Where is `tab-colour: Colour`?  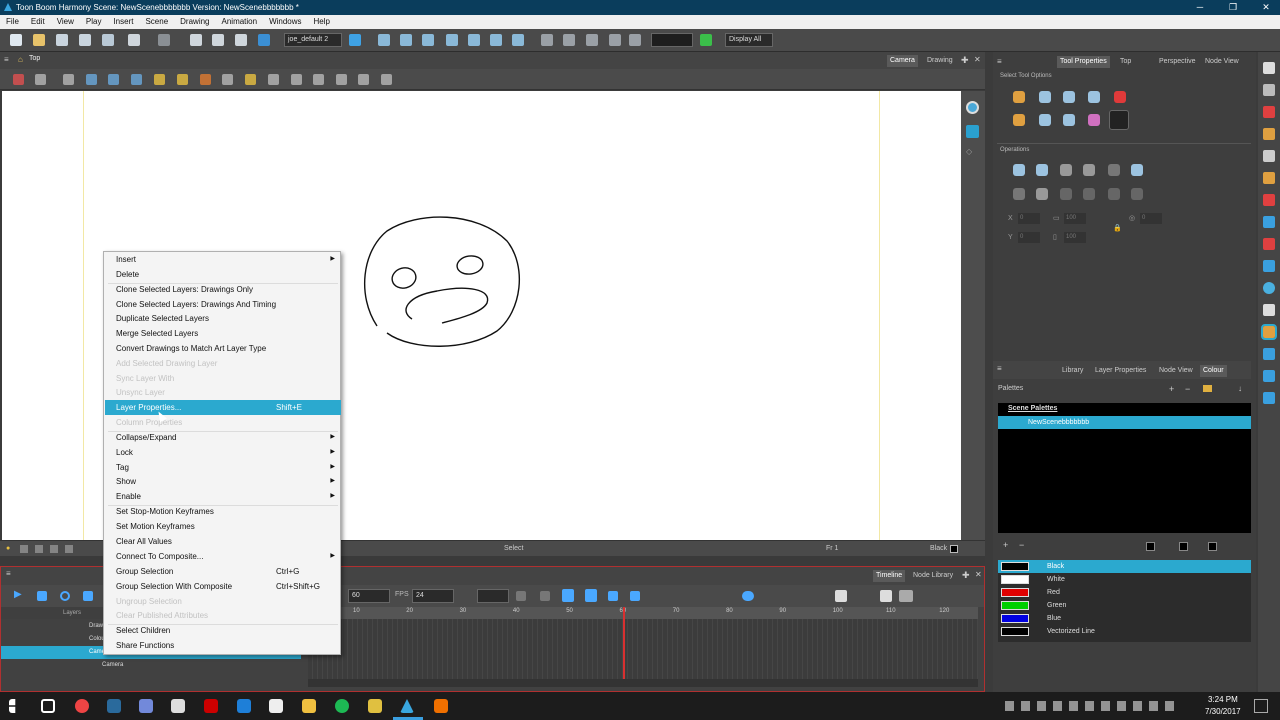
tab-colour: Colour is located at coordinates (1213, 371).